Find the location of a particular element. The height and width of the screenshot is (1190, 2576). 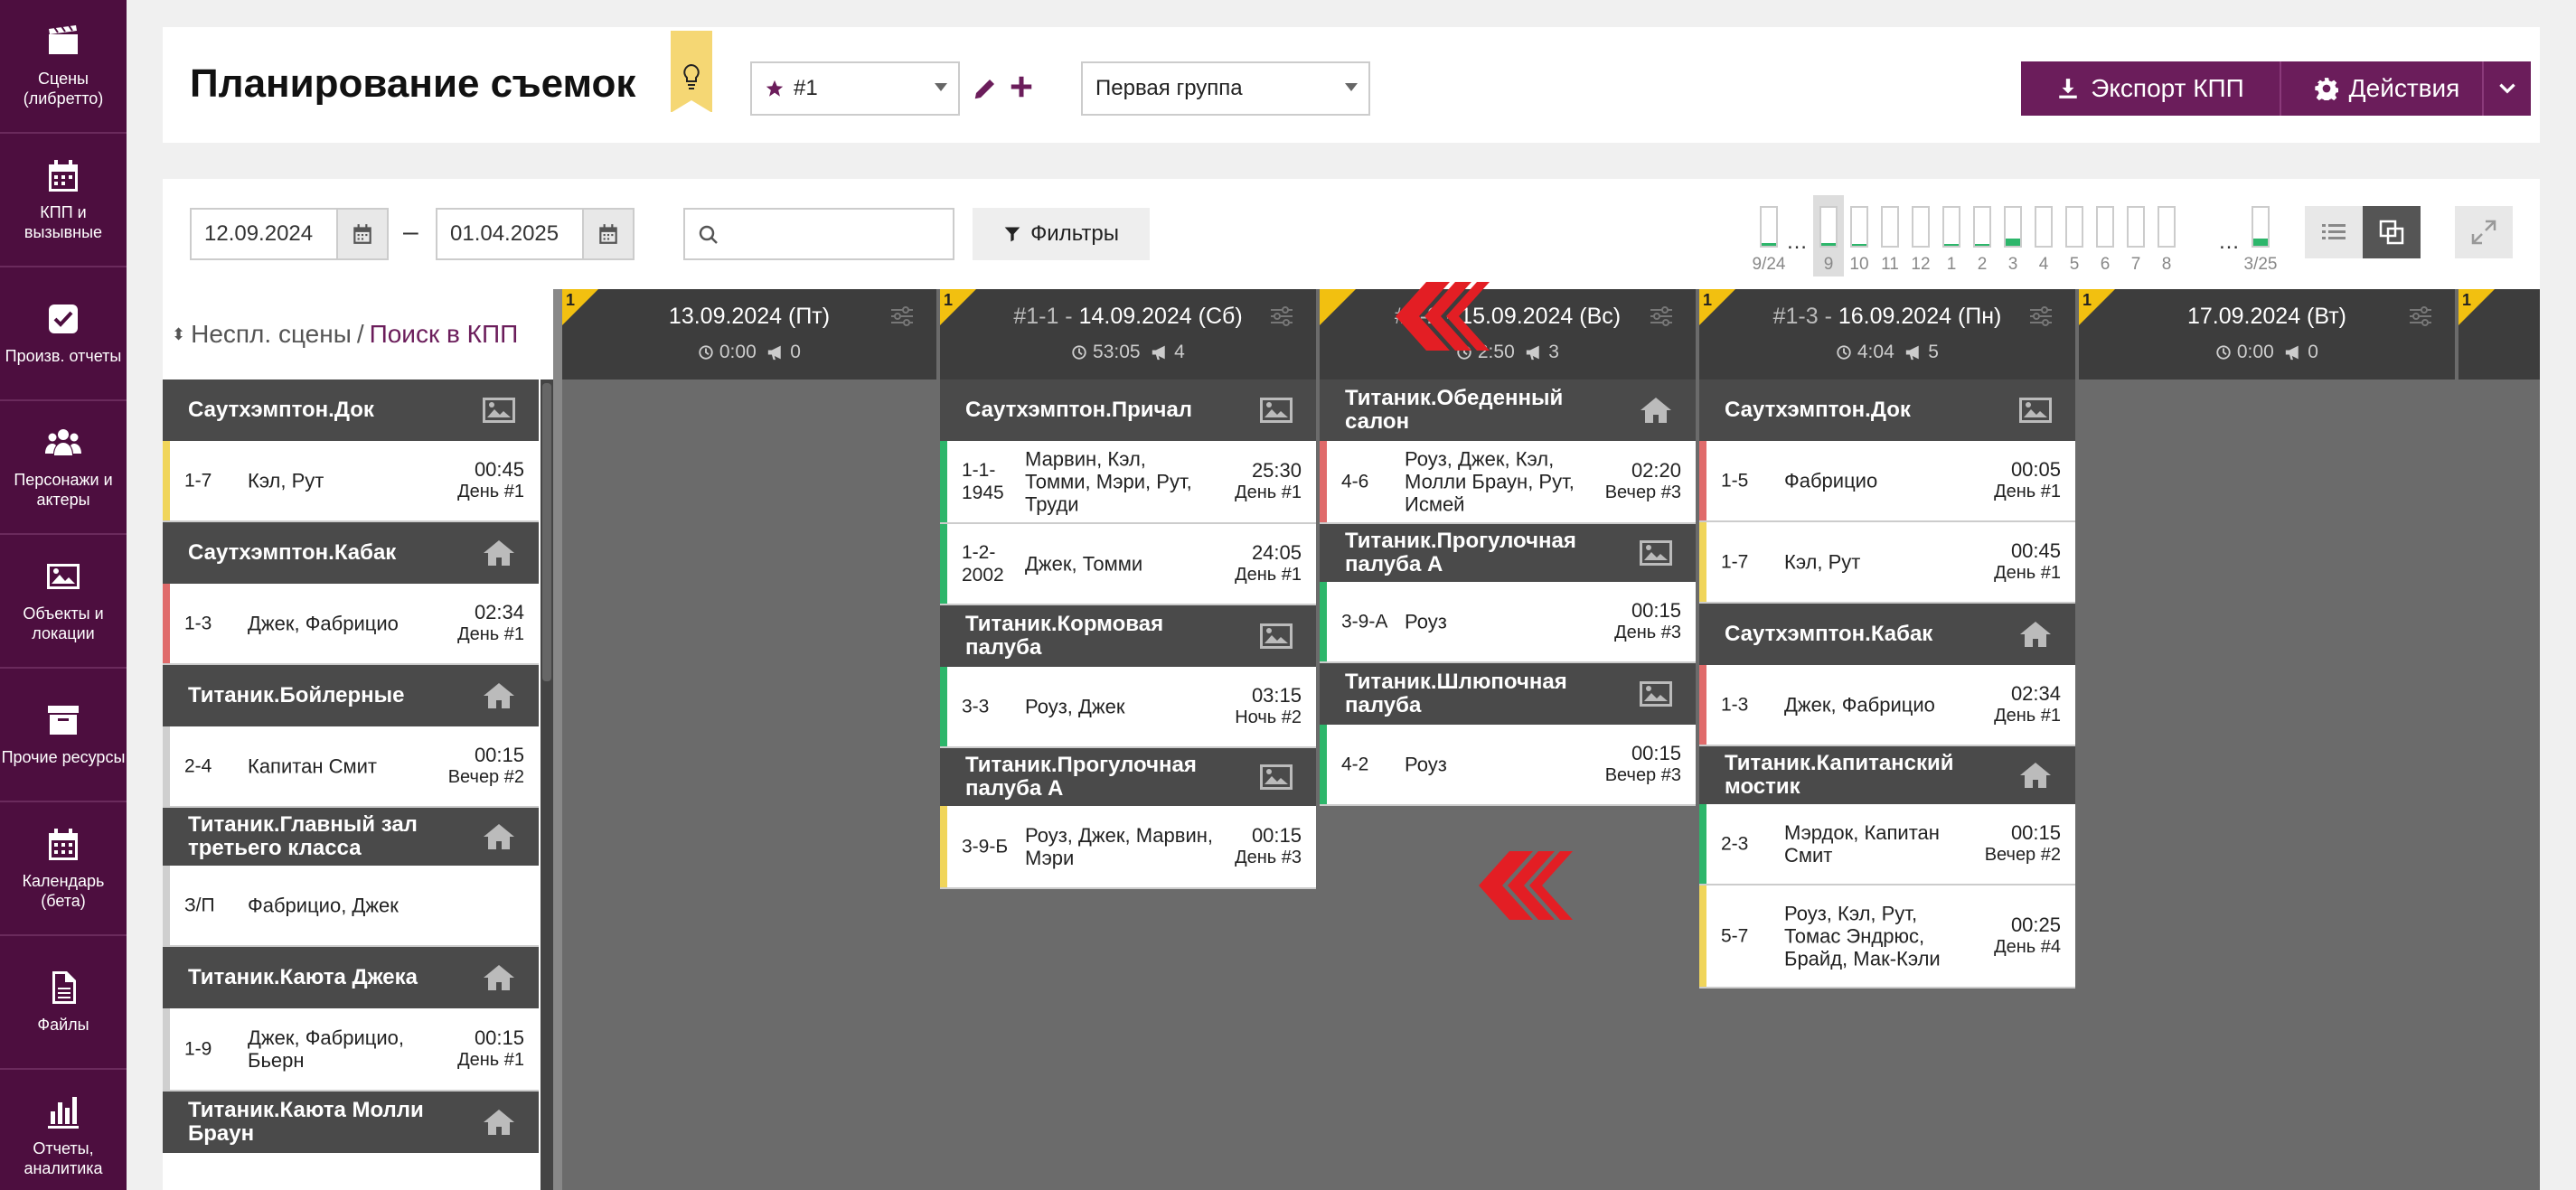

scrollbar-thumb is located at coordinates (547, 532).